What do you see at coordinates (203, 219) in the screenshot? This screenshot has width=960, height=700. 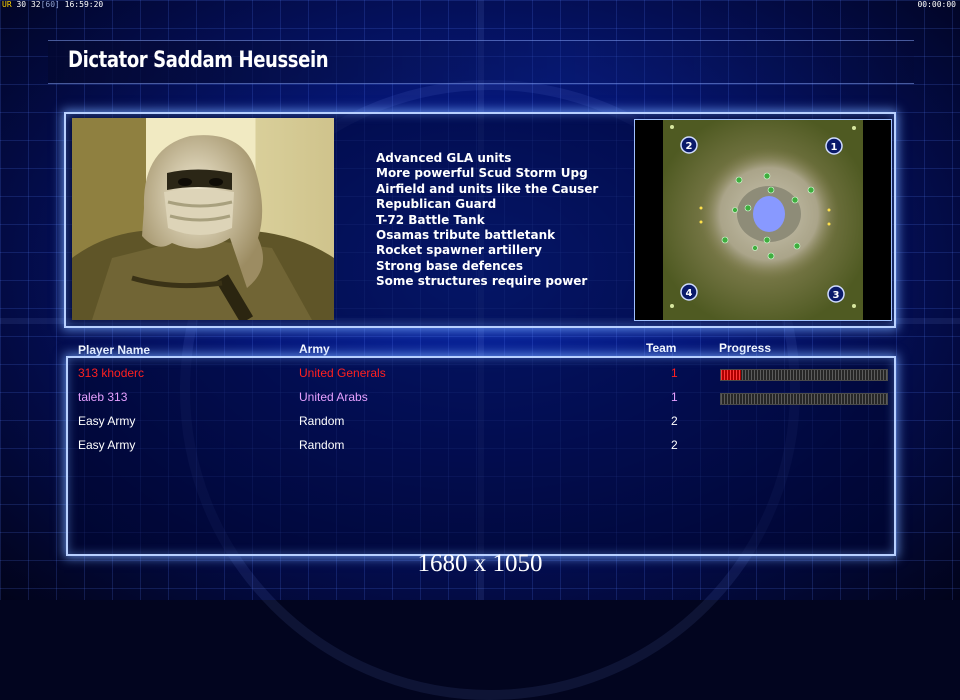 I see `general-portrait` at bounding box center [203, 219].